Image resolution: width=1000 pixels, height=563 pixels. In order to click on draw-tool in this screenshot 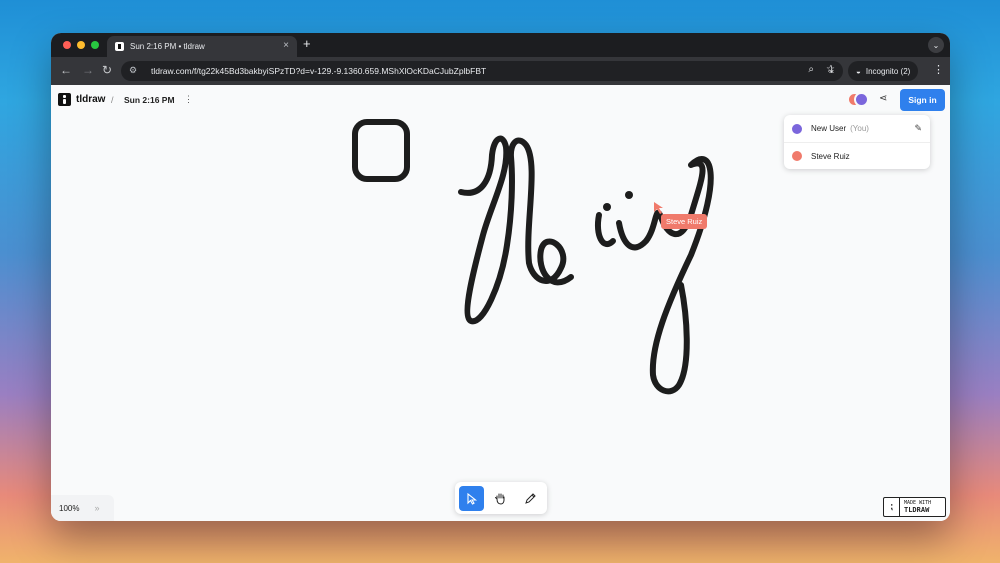, I will do `click(529, 498)`.